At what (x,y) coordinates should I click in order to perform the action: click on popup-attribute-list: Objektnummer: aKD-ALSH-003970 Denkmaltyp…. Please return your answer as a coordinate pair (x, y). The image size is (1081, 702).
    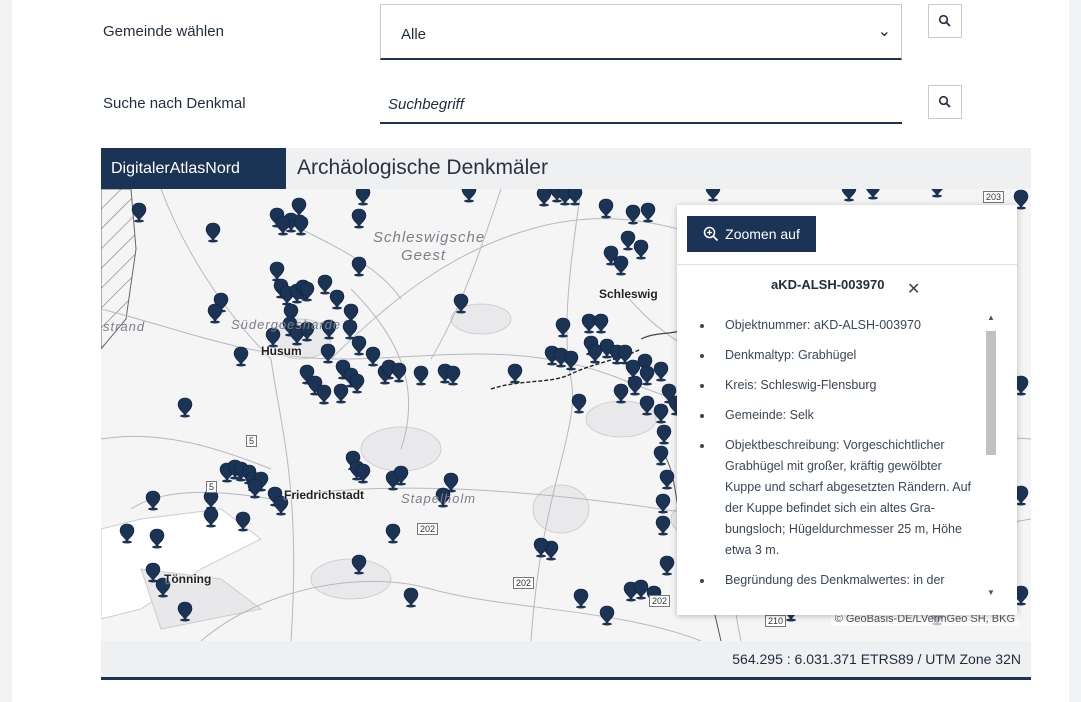
    Looking at the image, I should click on (832, 460).